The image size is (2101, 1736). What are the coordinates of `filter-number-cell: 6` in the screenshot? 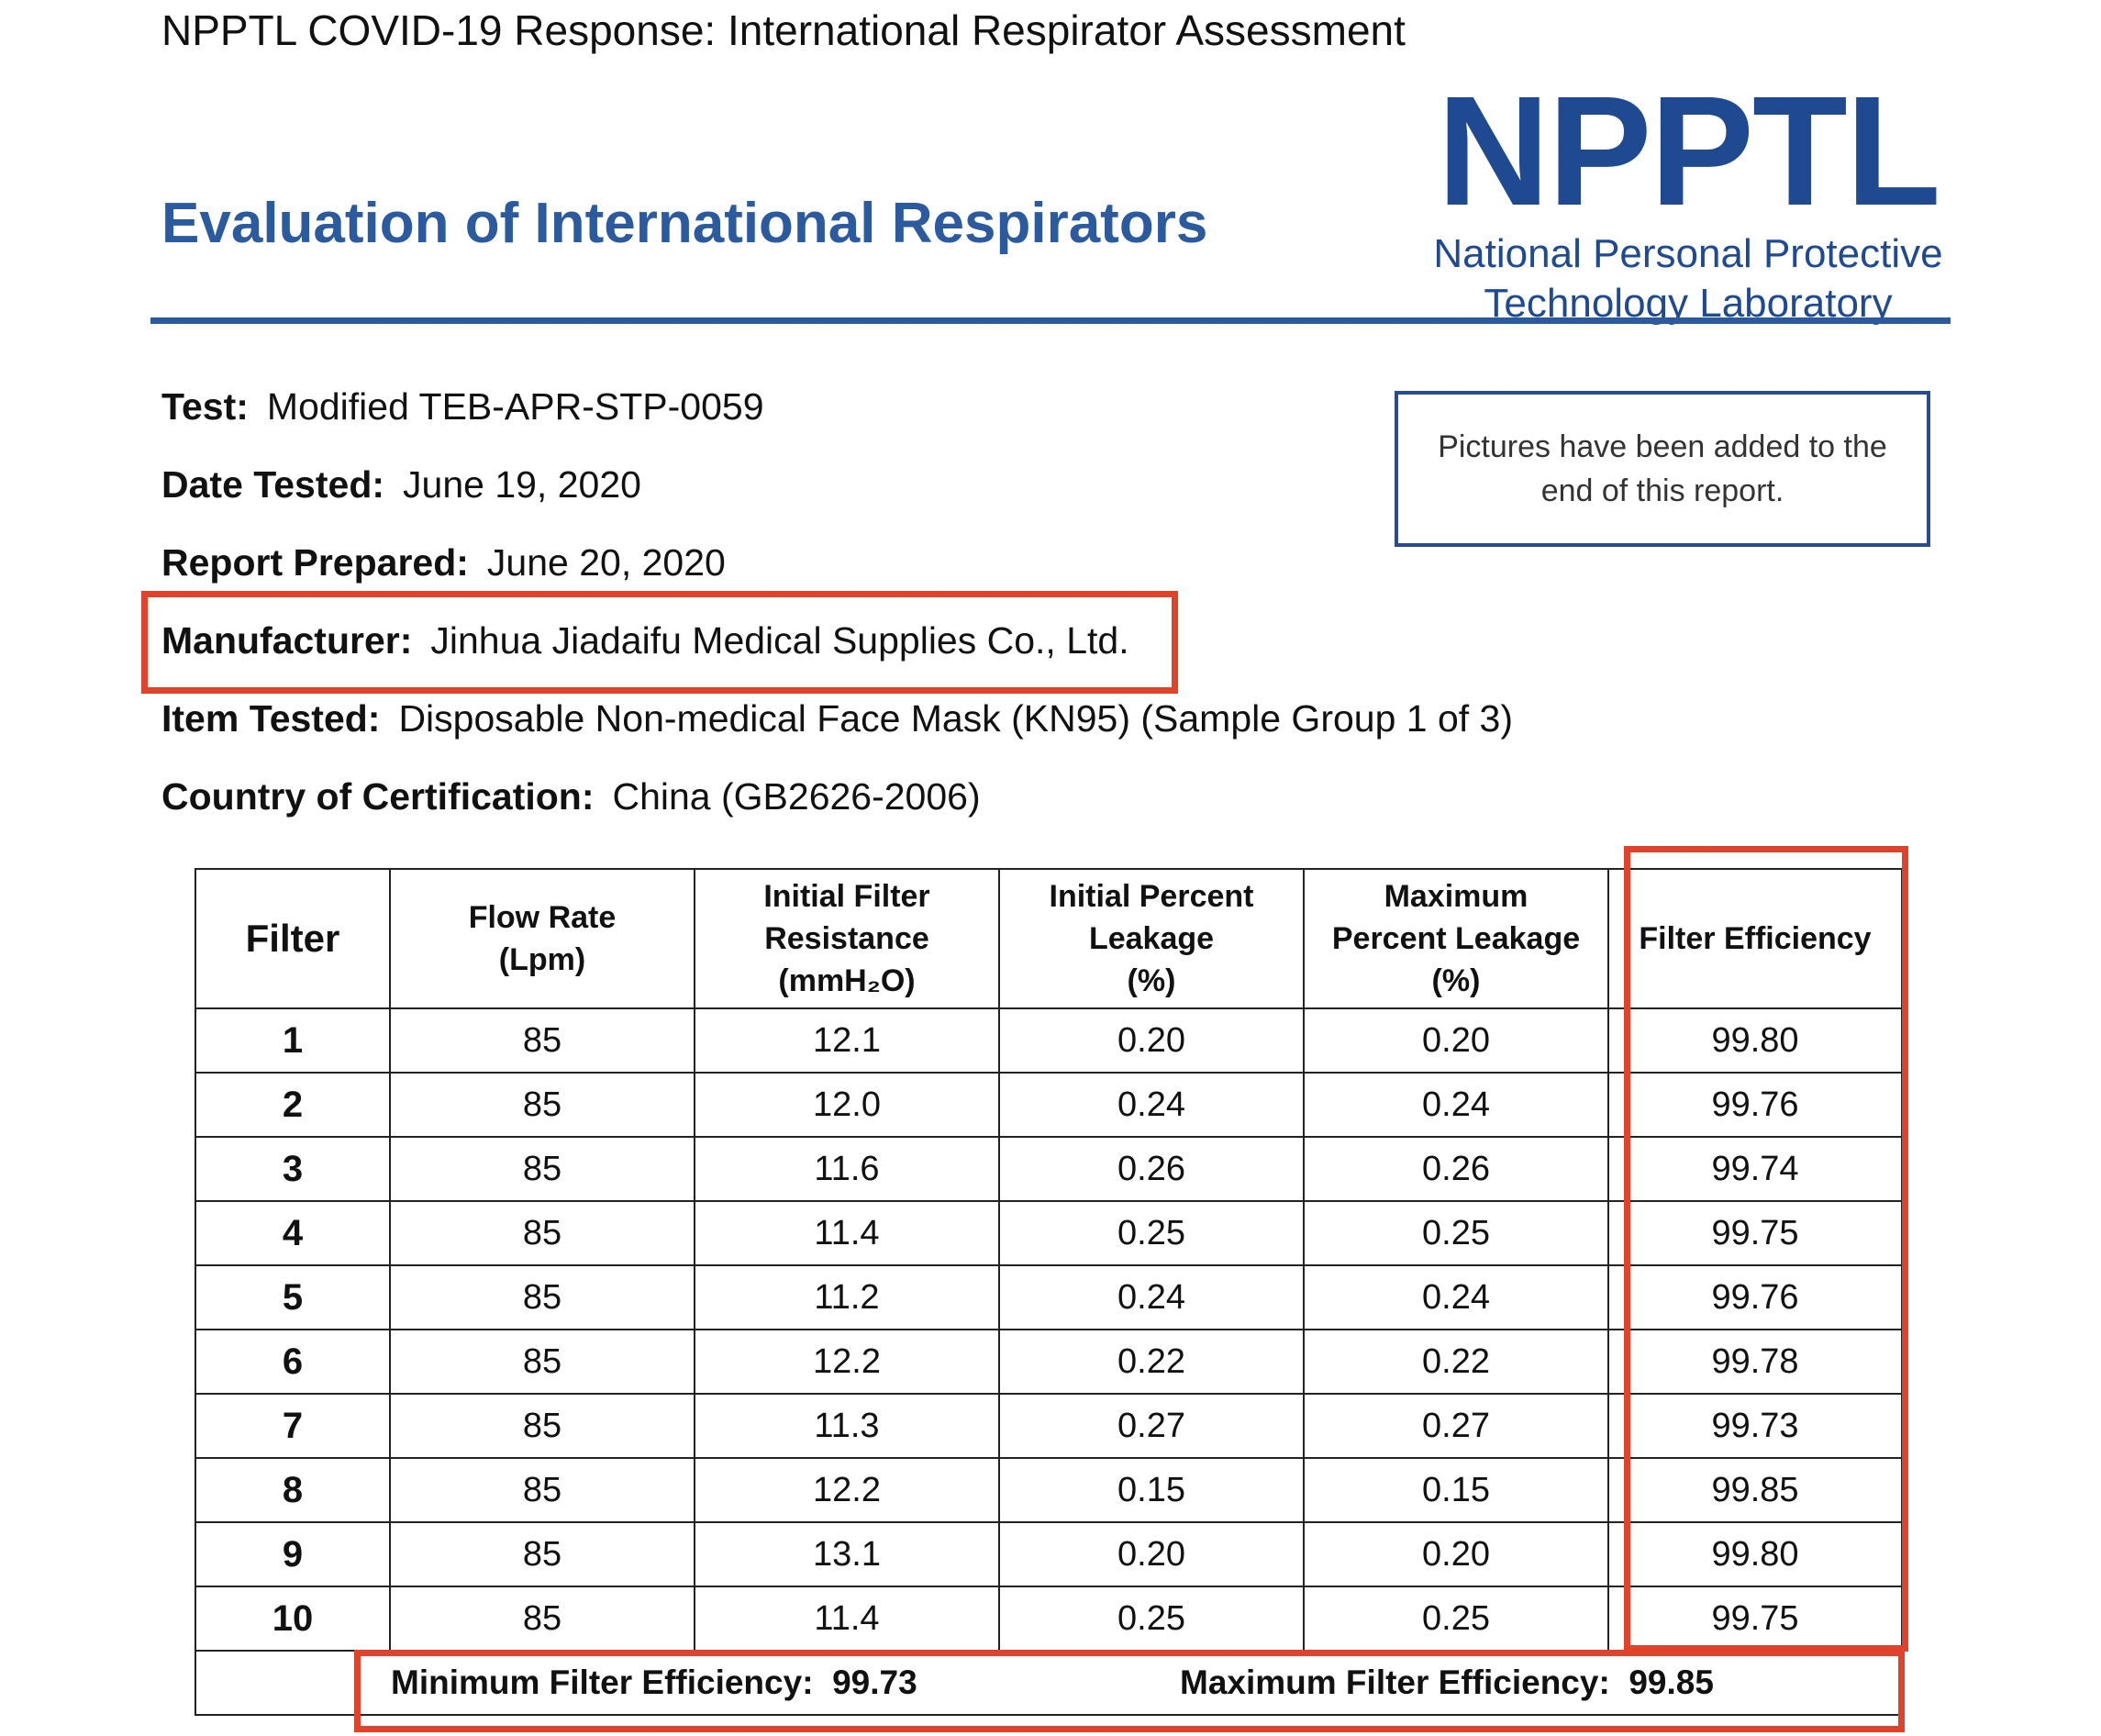 It's located at (293, 1362).